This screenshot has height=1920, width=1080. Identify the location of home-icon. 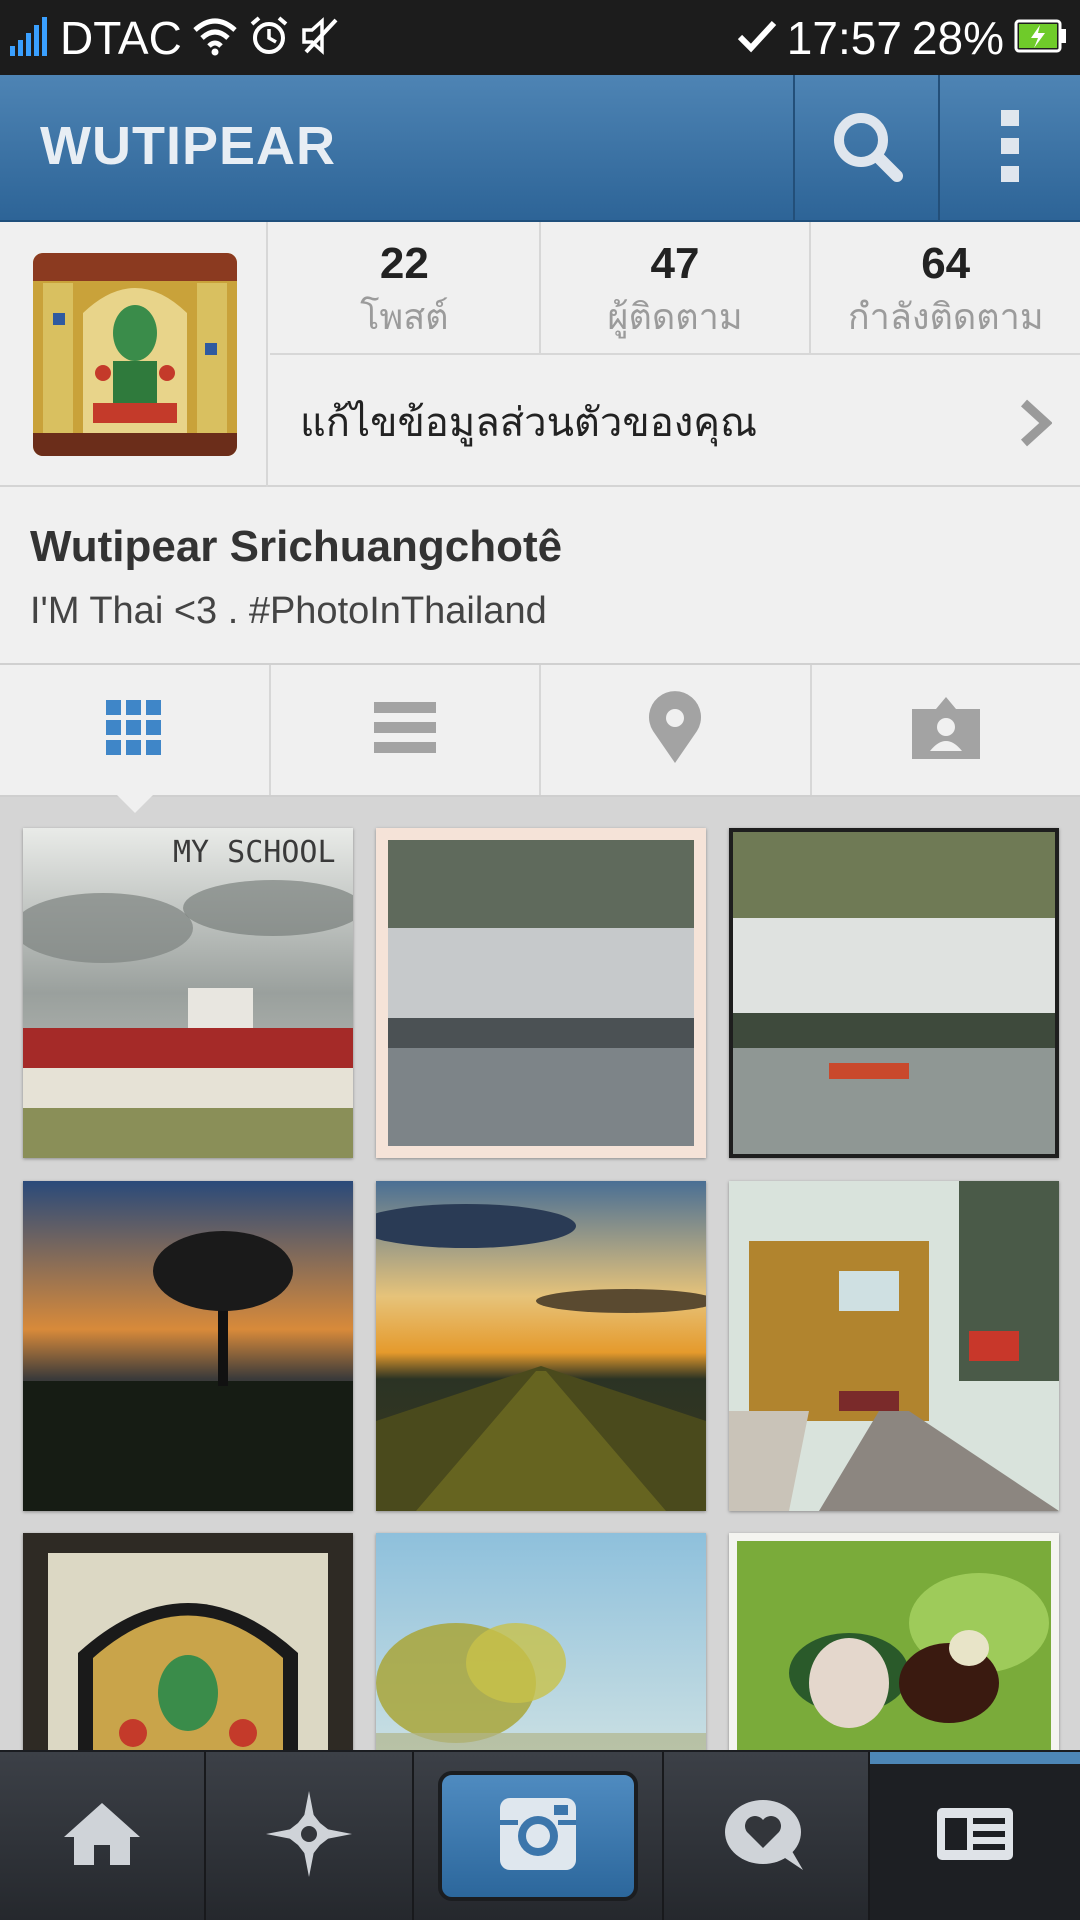
(102, 1836).